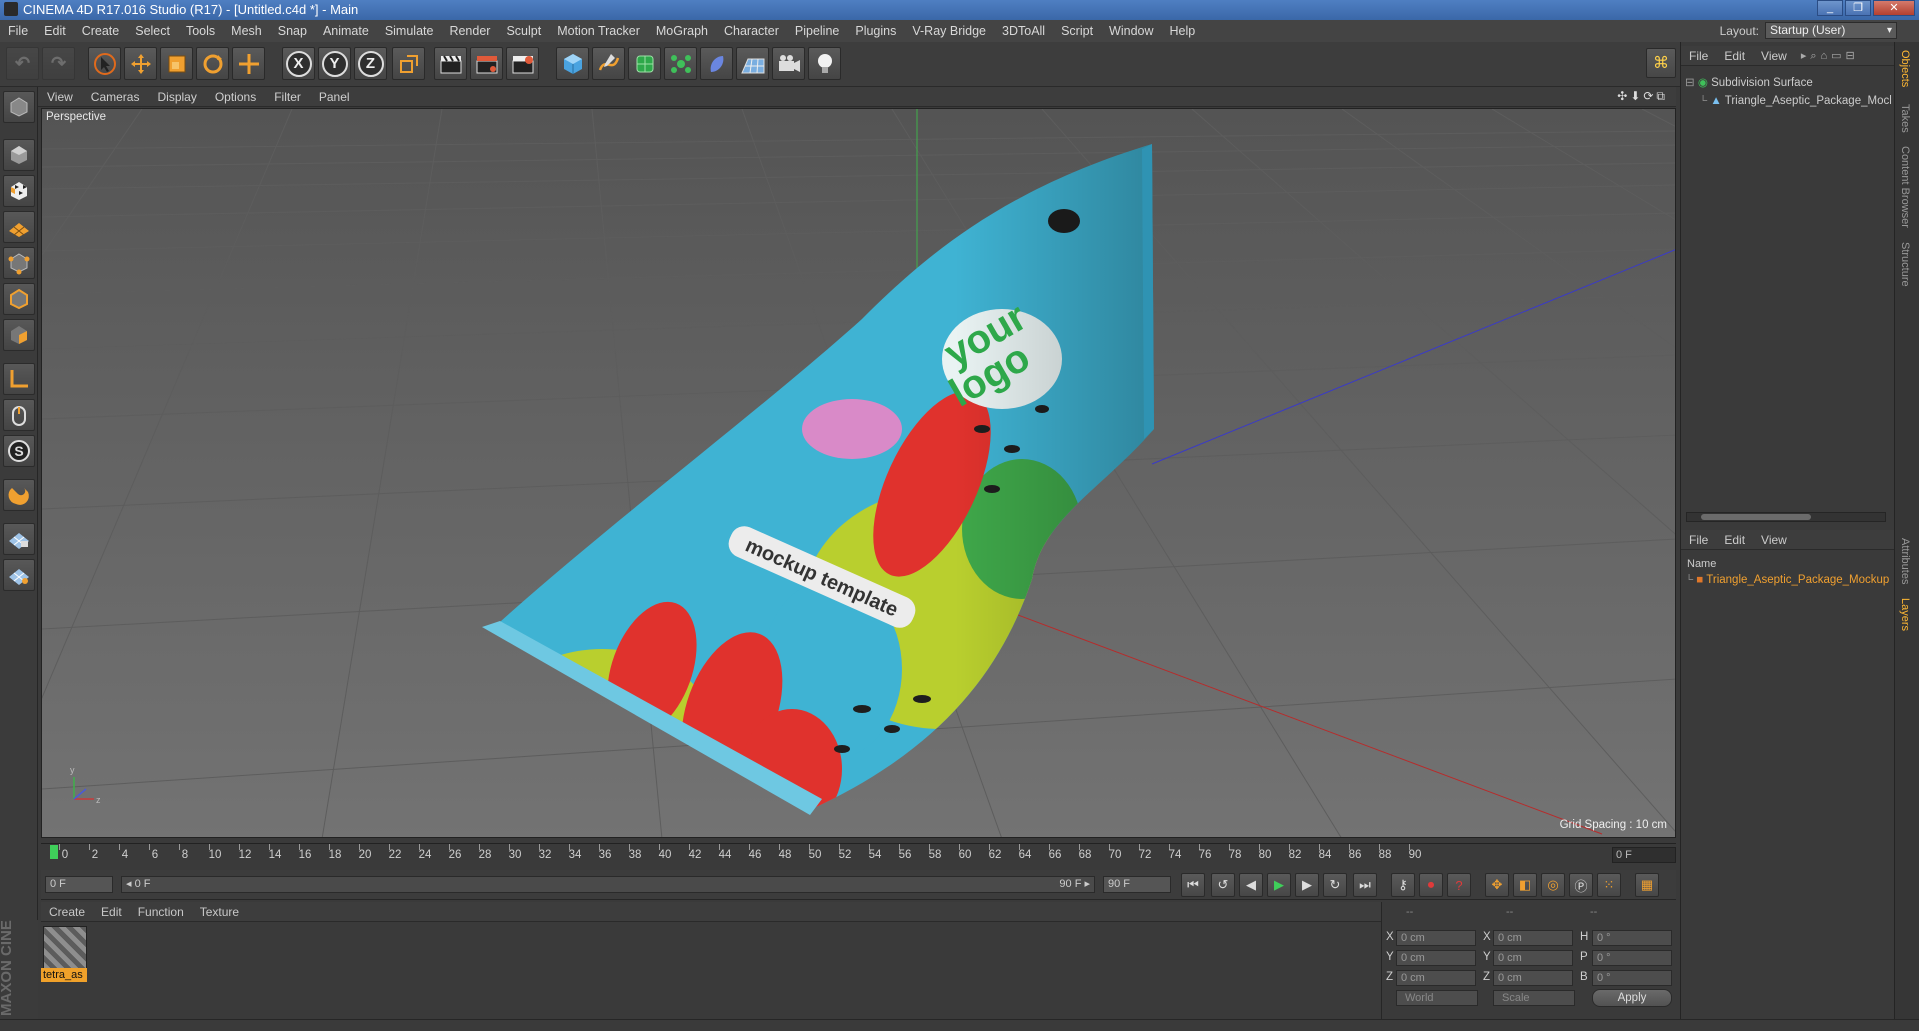 The height and width of the screenshot is (1031, 1919). What do you see at coordinates (716, 63) in the screenshot?
I see `add-deformer-button` at bounding box center [716, 63].